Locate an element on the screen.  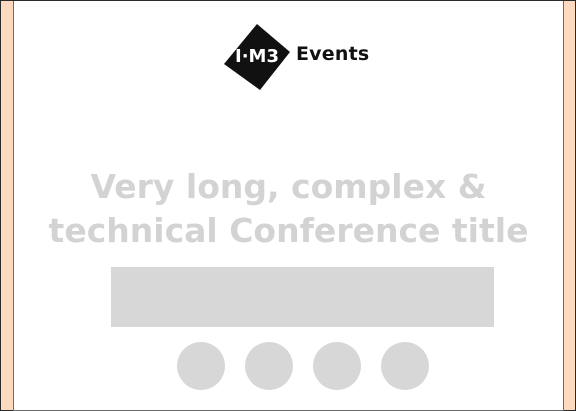
conference-title-line-2: technical Conference title is located at coordinates (288, 230).